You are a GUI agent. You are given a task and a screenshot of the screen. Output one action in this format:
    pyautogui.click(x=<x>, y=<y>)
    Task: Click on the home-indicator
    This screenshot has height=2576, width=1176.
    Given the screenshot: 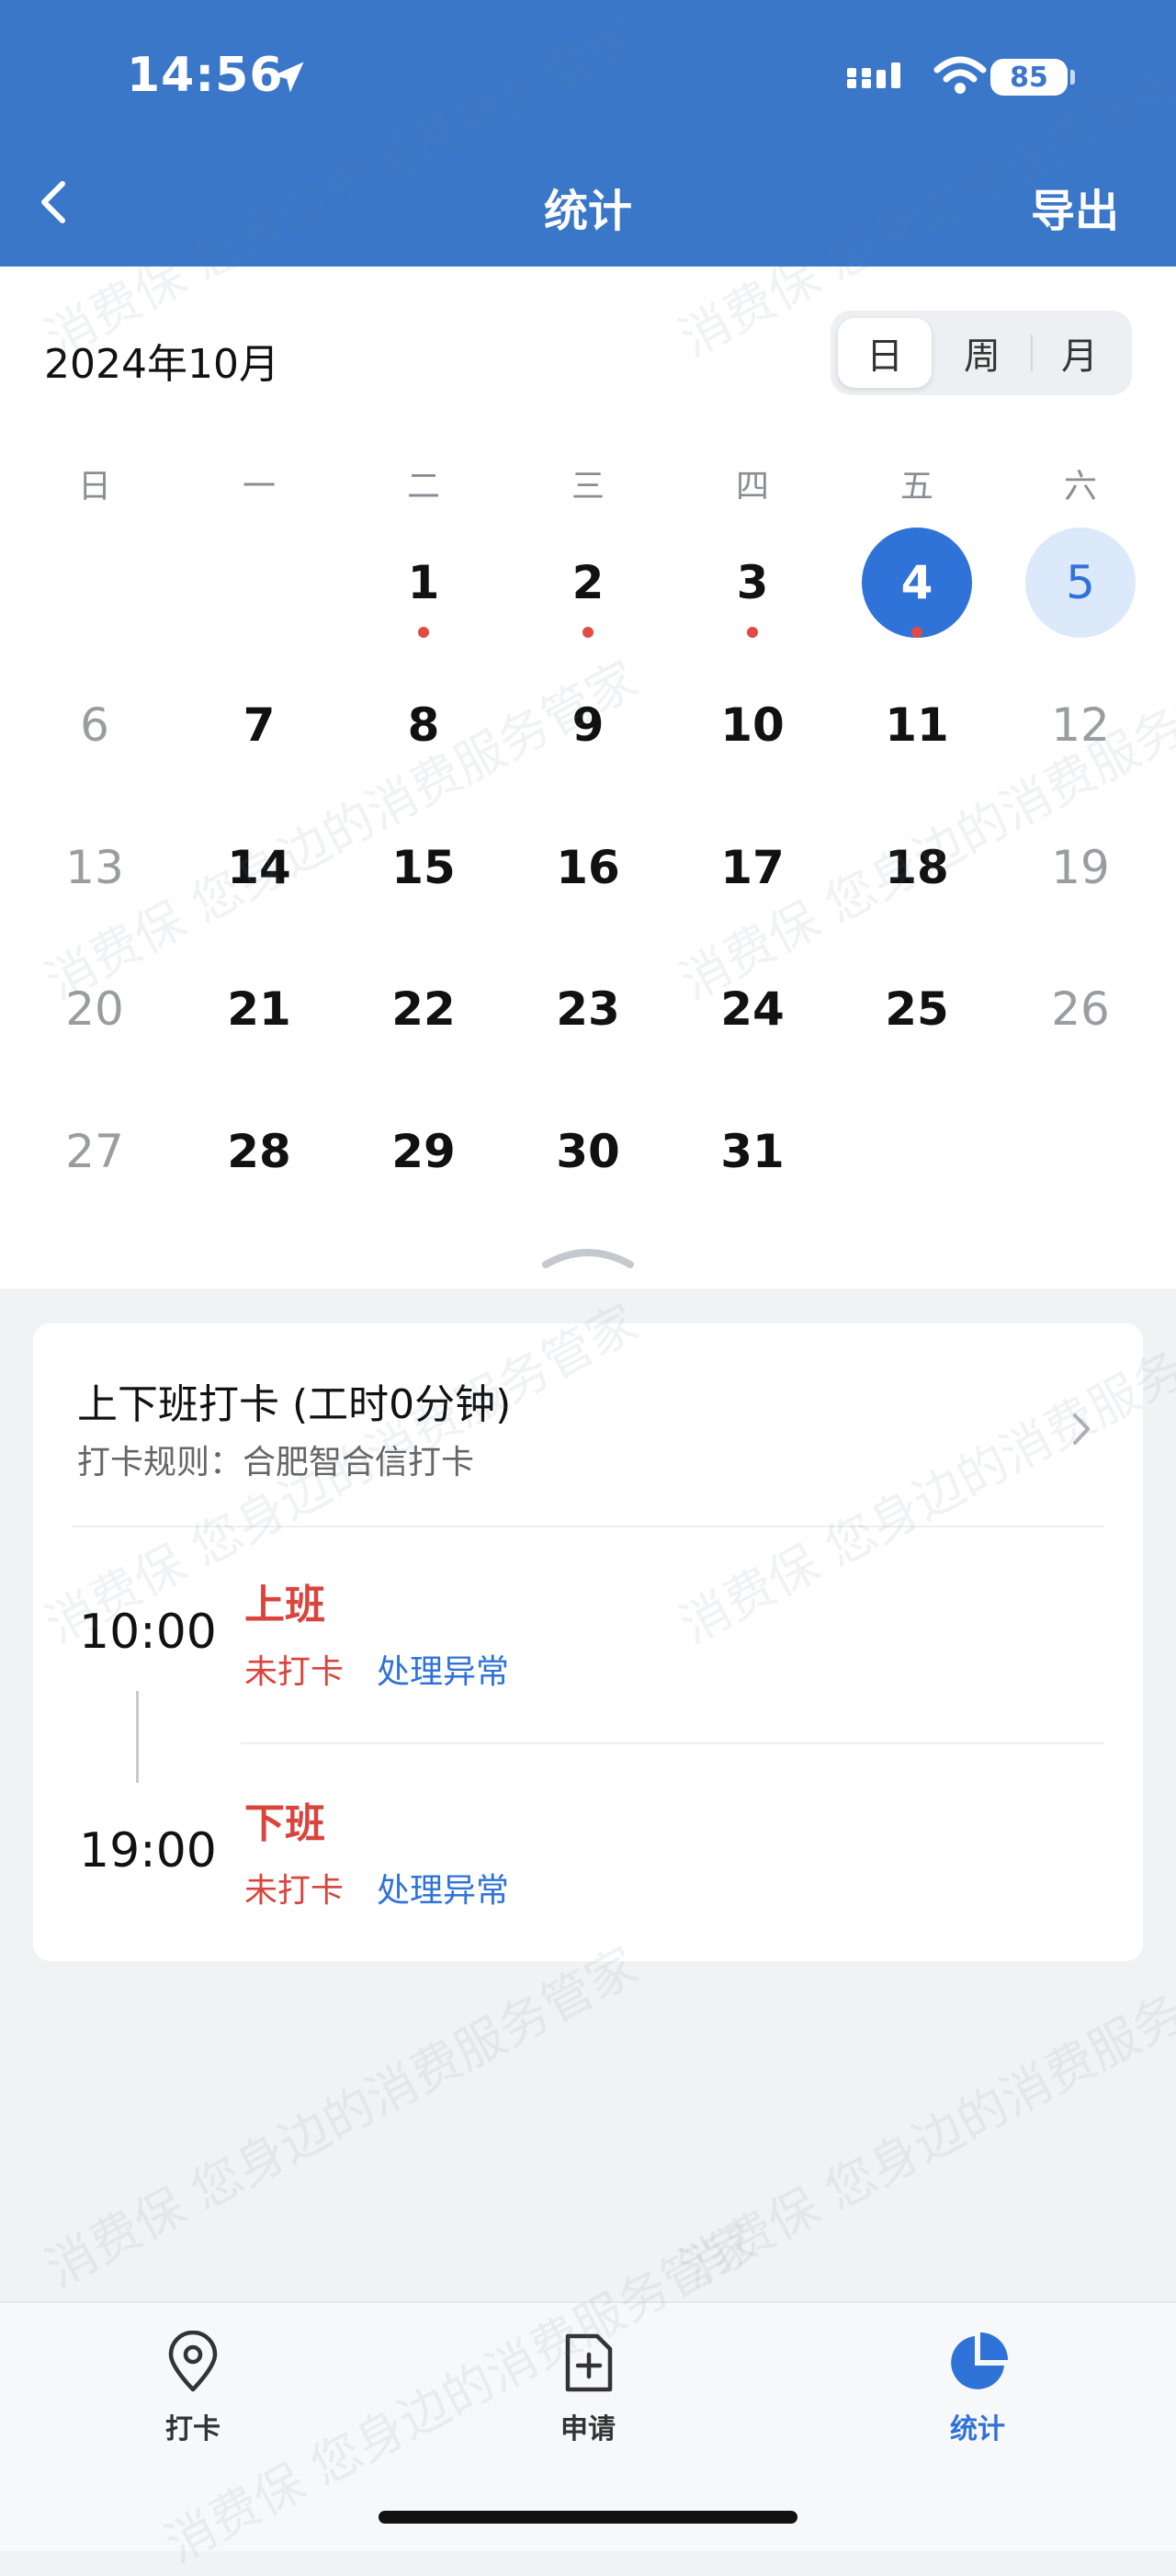 What is the action you would take?
    pyautogui.click(x=588, y=2517)
    